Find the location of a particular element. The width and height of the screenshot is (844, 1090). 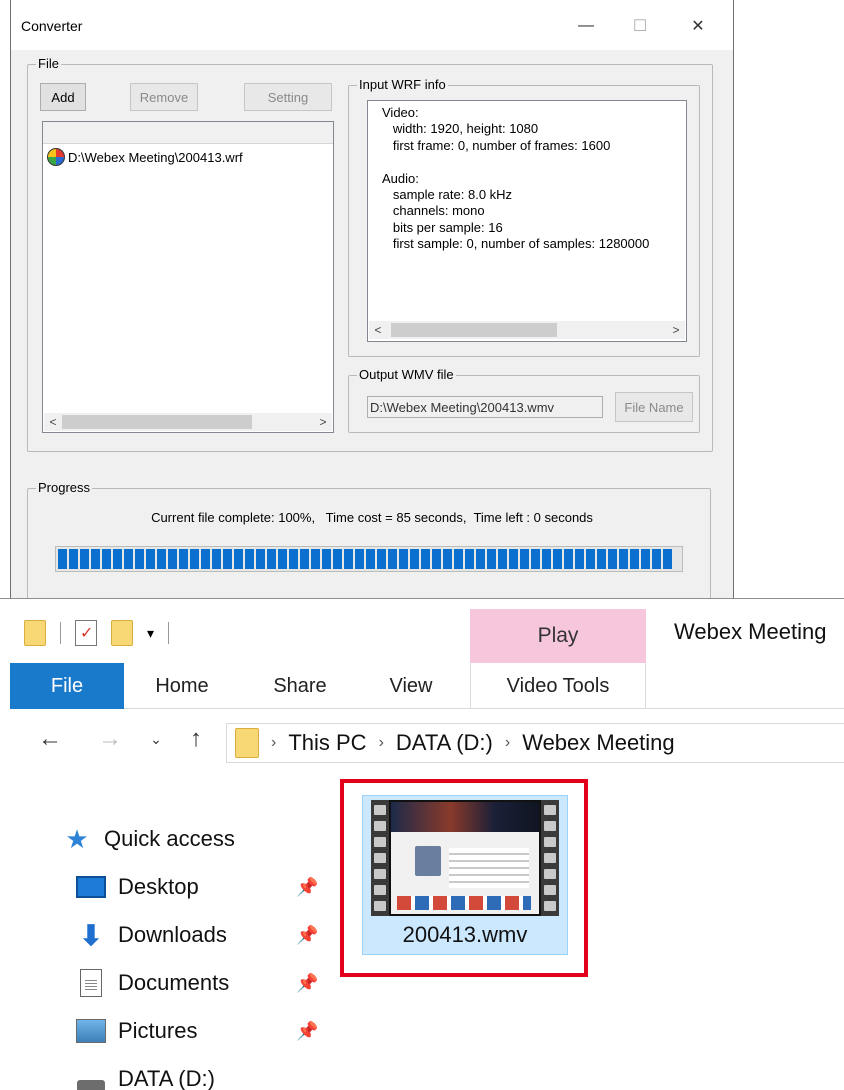

file-name-button: File Name is located at coordinates (654, 407).